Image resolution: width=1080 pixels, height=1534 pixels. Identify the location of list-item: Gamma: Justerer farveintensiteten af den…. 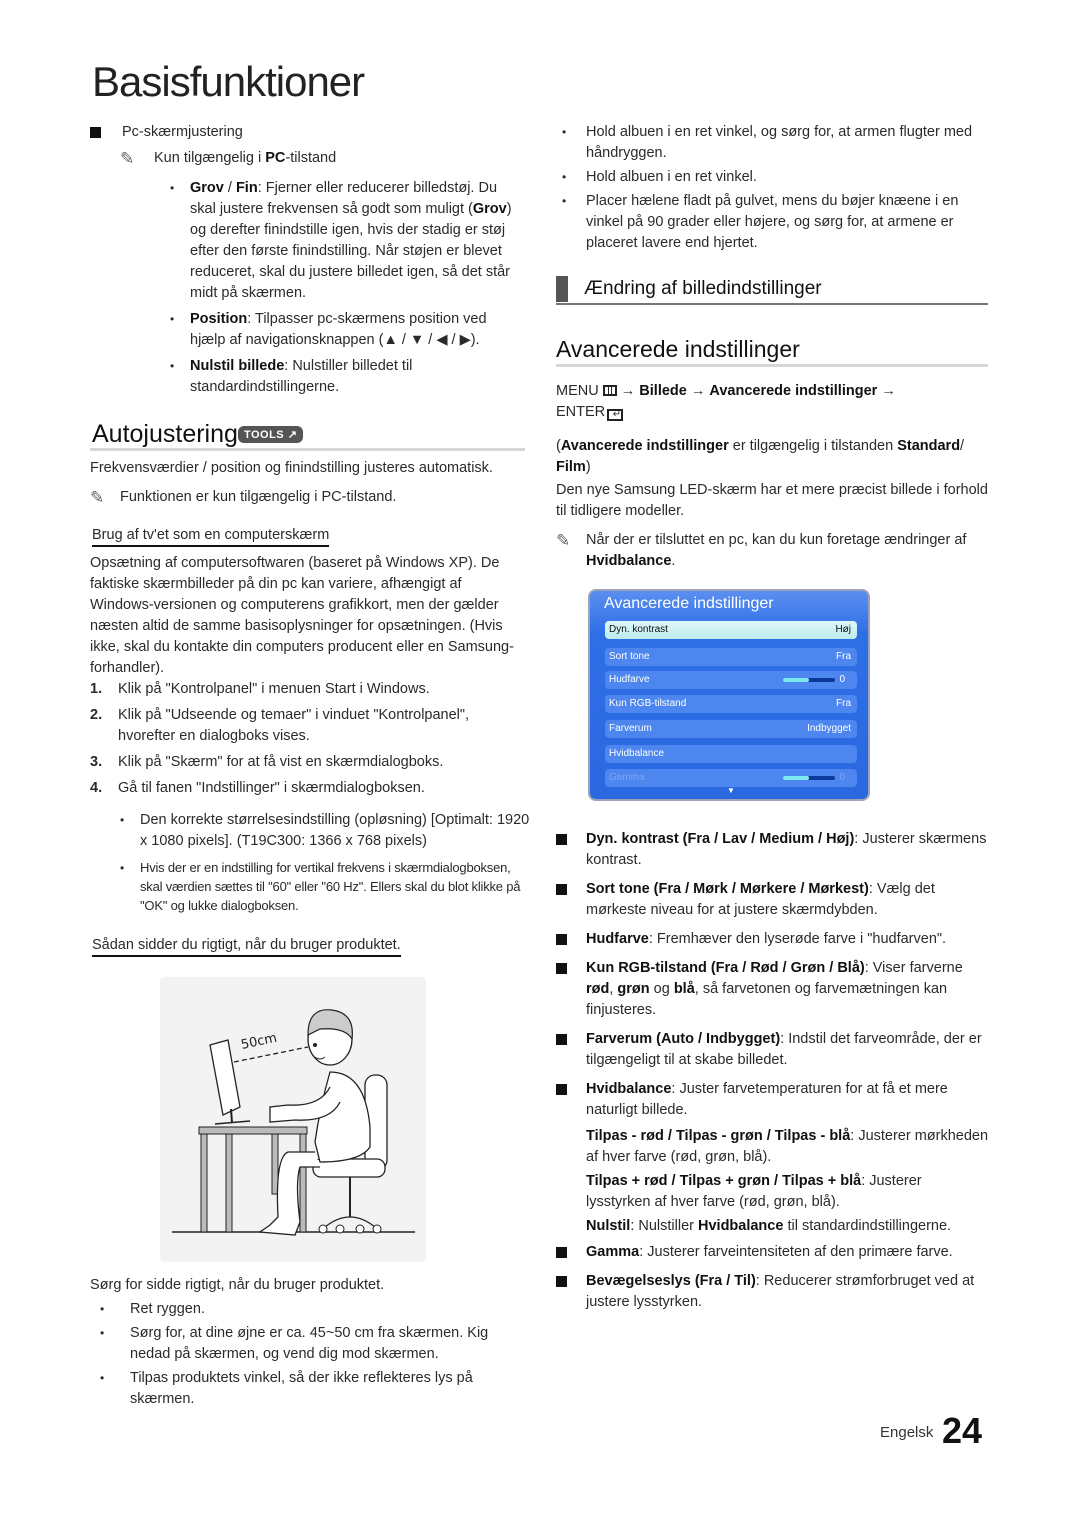
(773, 1252).